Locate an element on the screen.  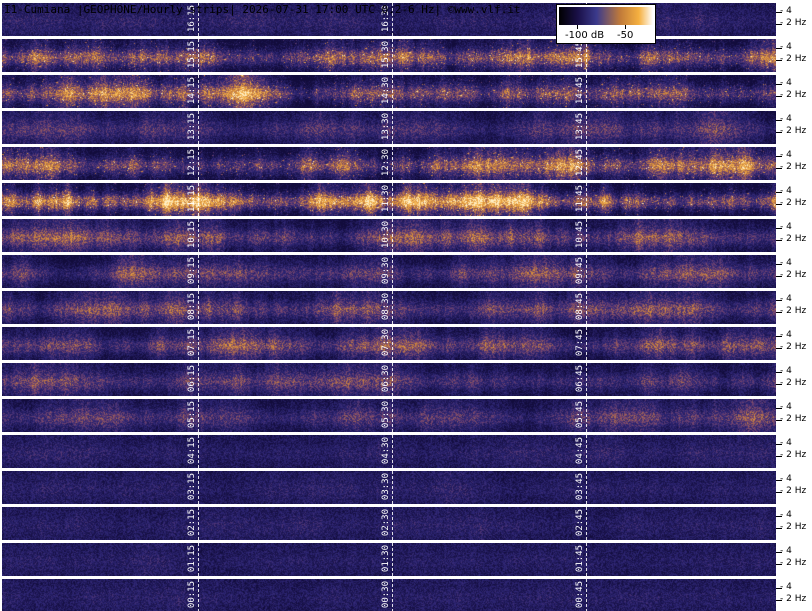
time-label: 00:15 is located at coordinates (192, 595).